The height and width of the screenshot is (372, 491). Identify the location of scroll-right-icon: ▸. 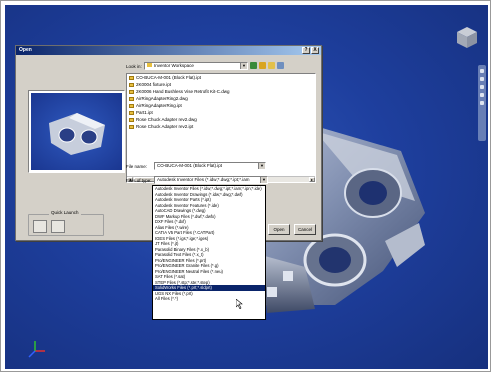
(312, 179).